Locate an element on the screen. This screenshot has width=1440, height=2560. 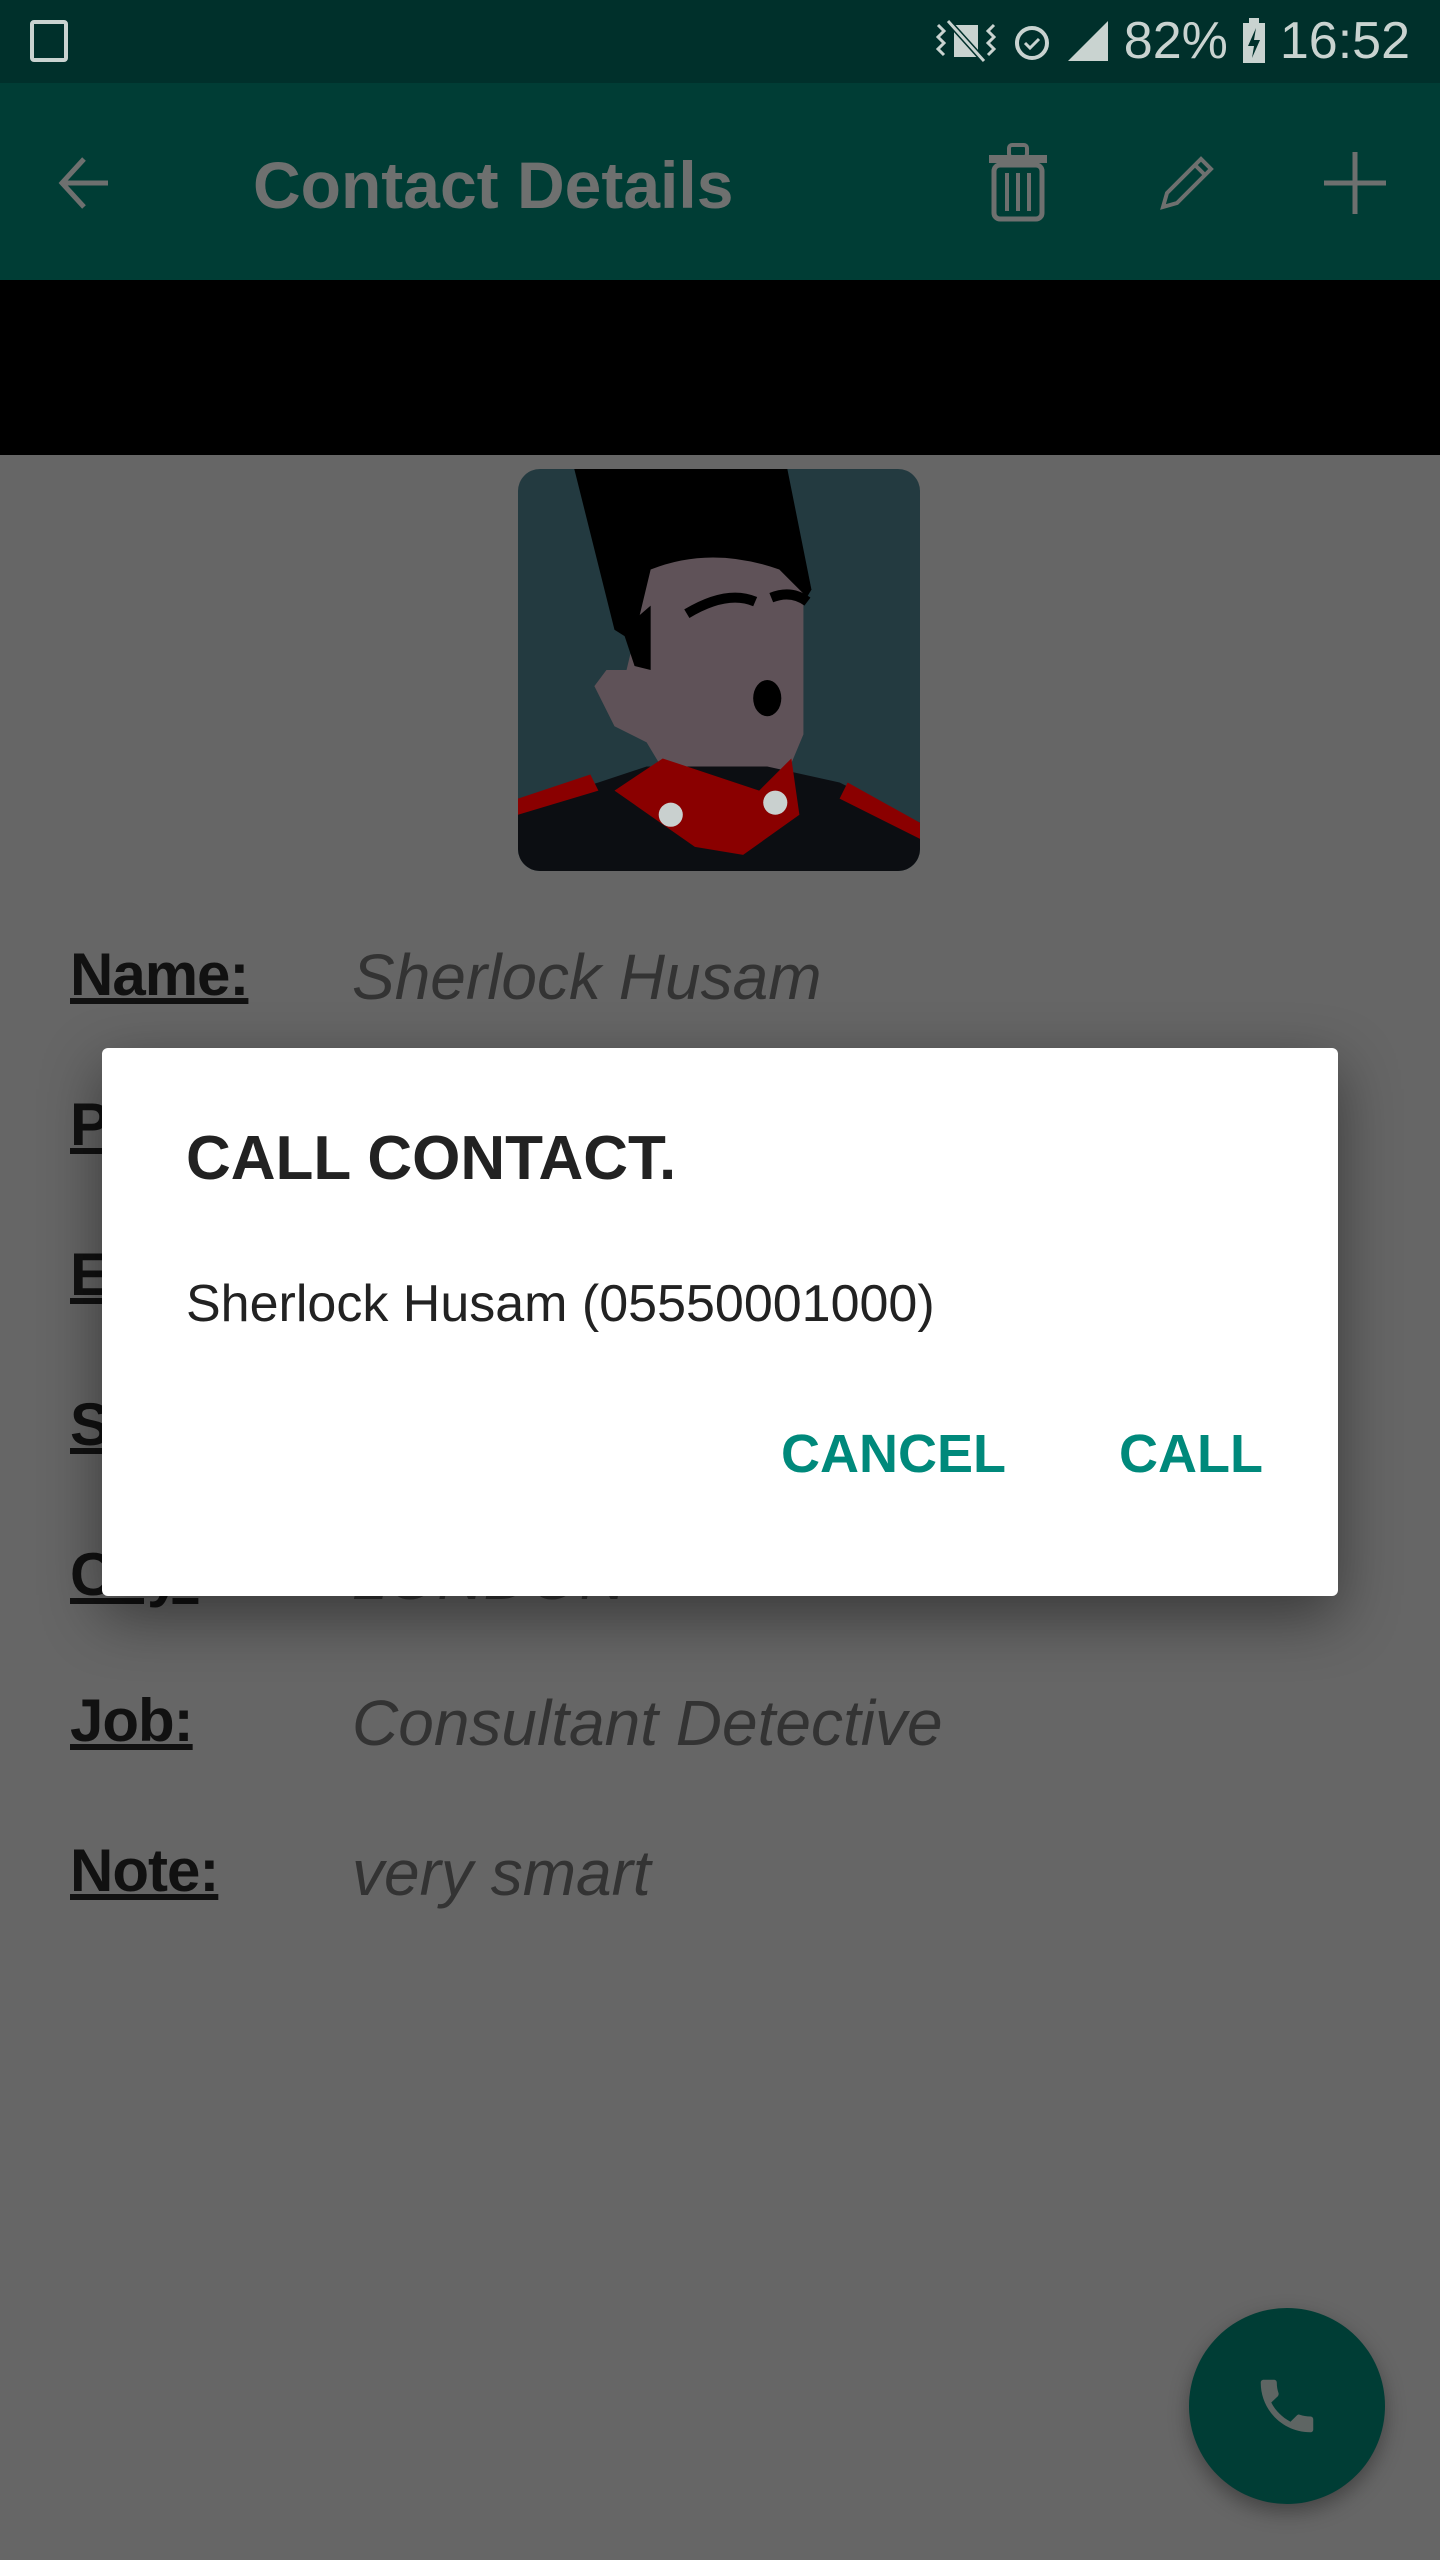
signal-icon is located at coordinates (1087, 41).